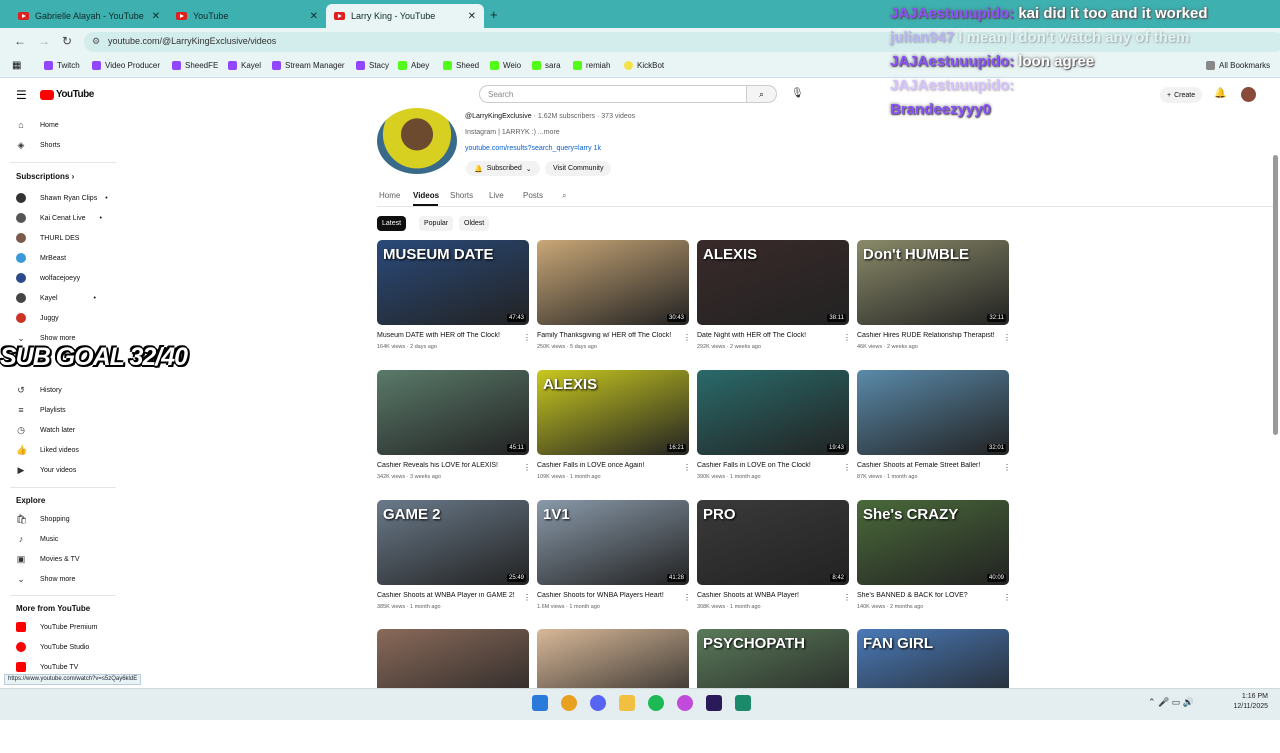 This screenshot has height=753, width=1280. I want to click on video-thumbnail: GAME 2 25:49, so click(453, 542).